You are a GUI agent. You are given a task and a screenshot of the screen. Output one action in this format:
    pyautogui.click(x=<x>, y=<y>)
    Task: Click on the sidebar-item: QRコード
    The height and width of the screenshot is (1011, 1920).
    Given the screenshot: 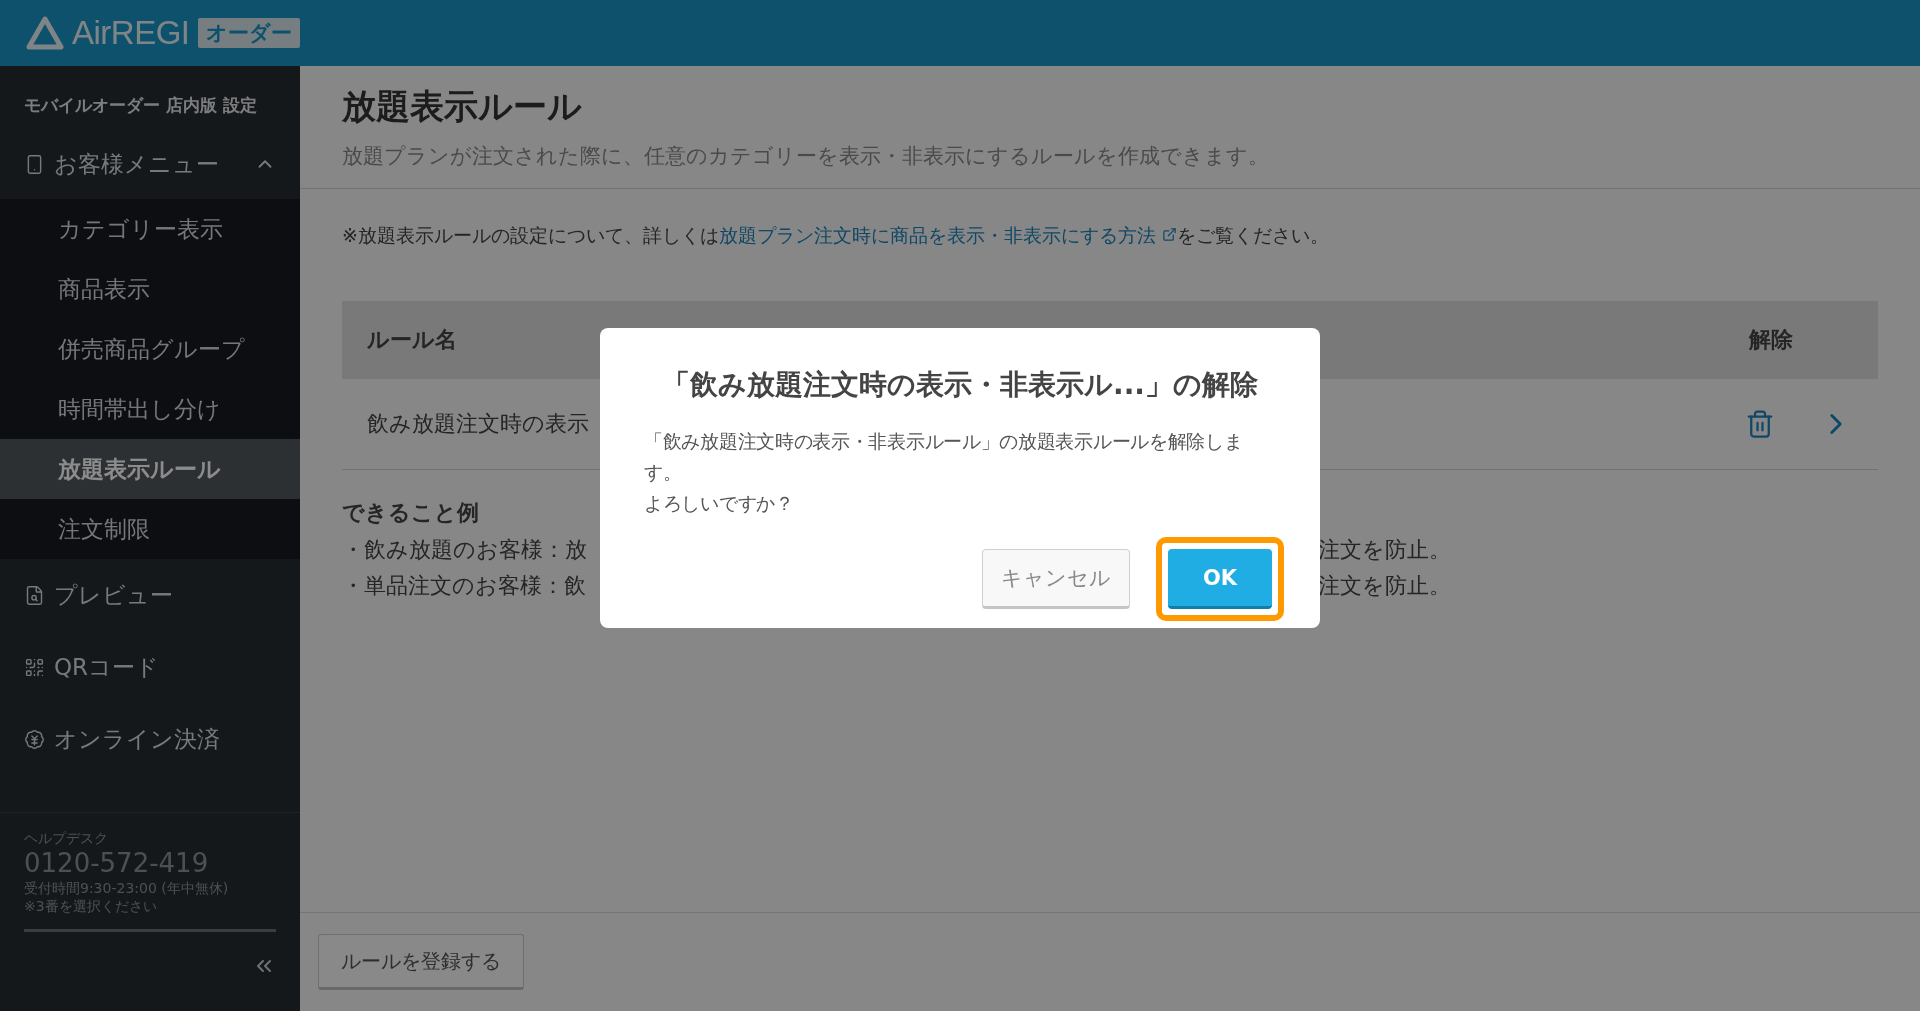 What is the action you would take?
    pyautogui.click(x=150, y=667)
    